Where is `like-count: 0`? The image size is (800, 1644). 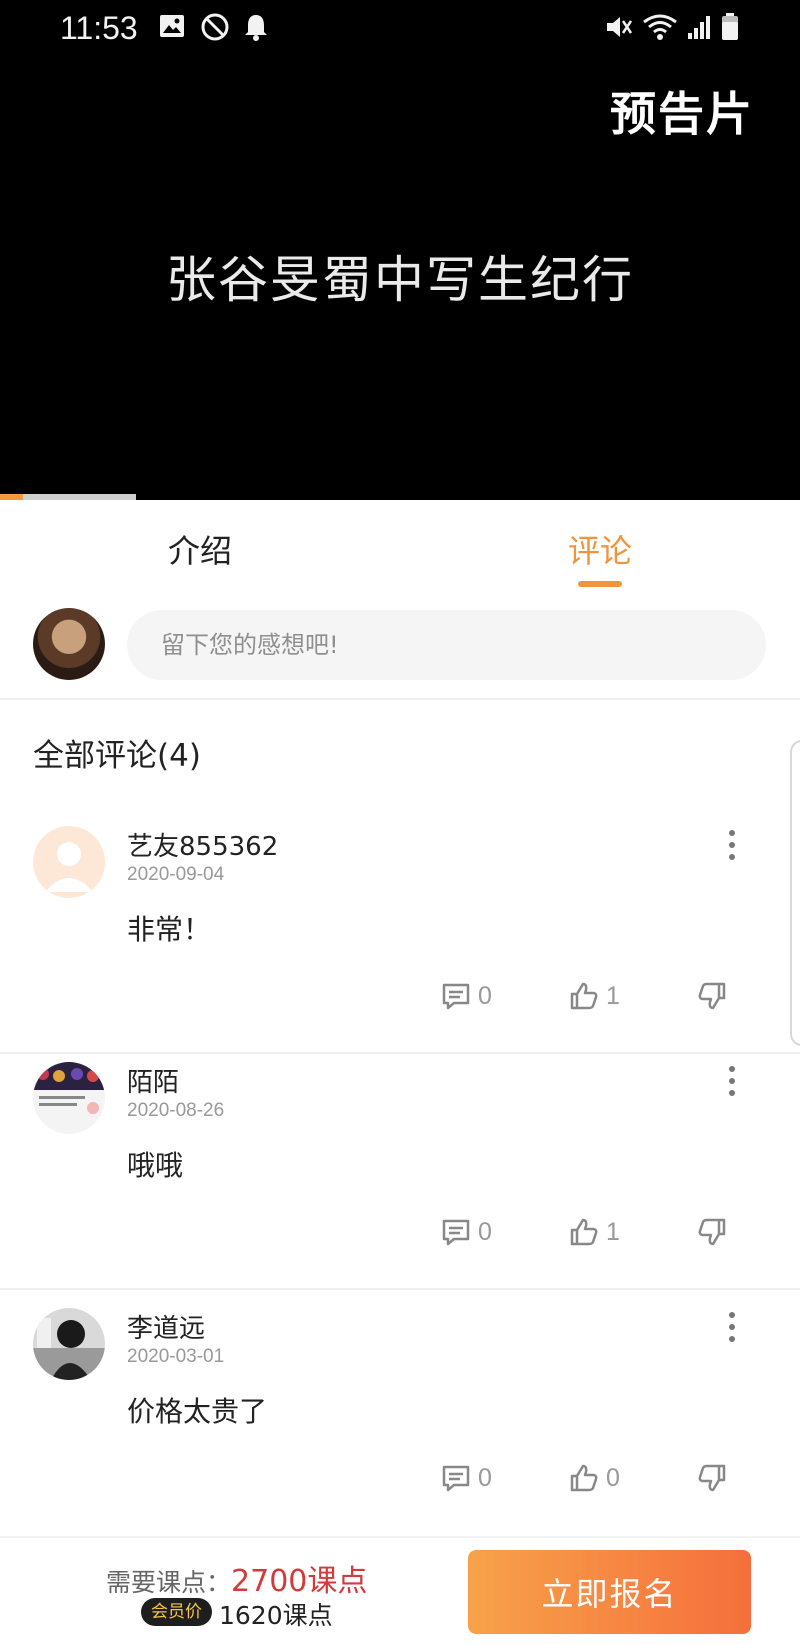 like-count: 0 is located at coordinates (613, 1477).